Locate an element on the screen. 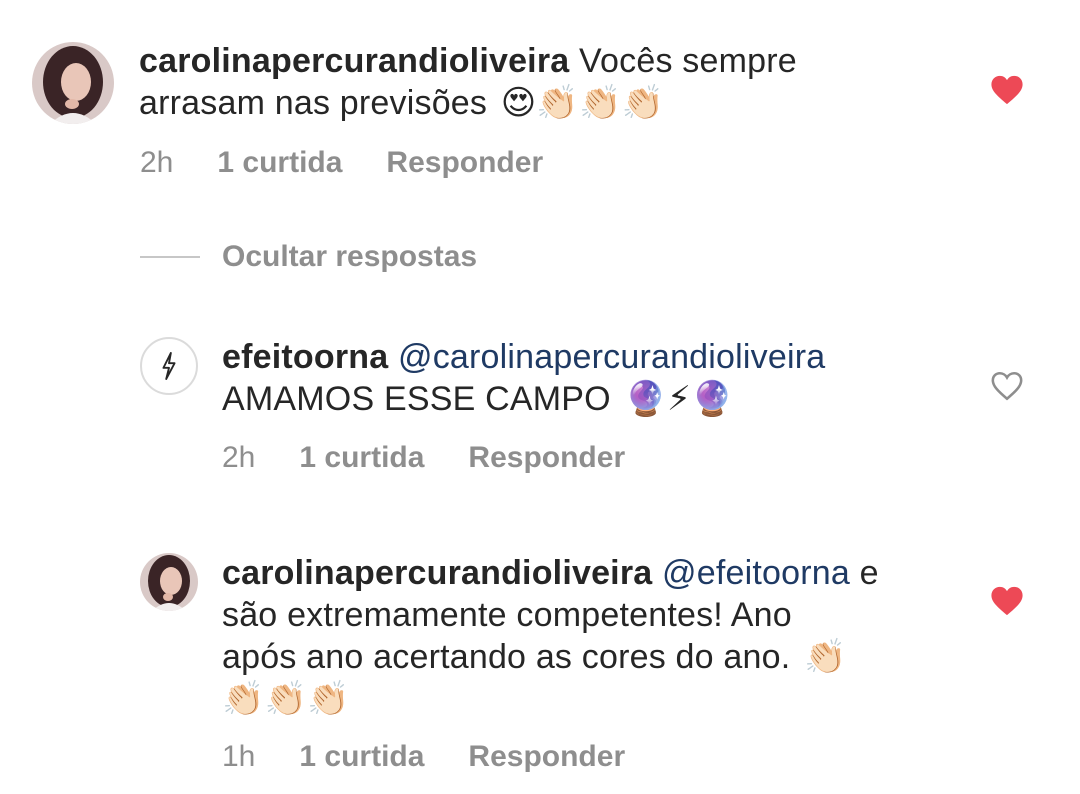 The height and width of the screenshot is (794, 1080). comment-username: efeitoorna is located at coordinates (305, 357).